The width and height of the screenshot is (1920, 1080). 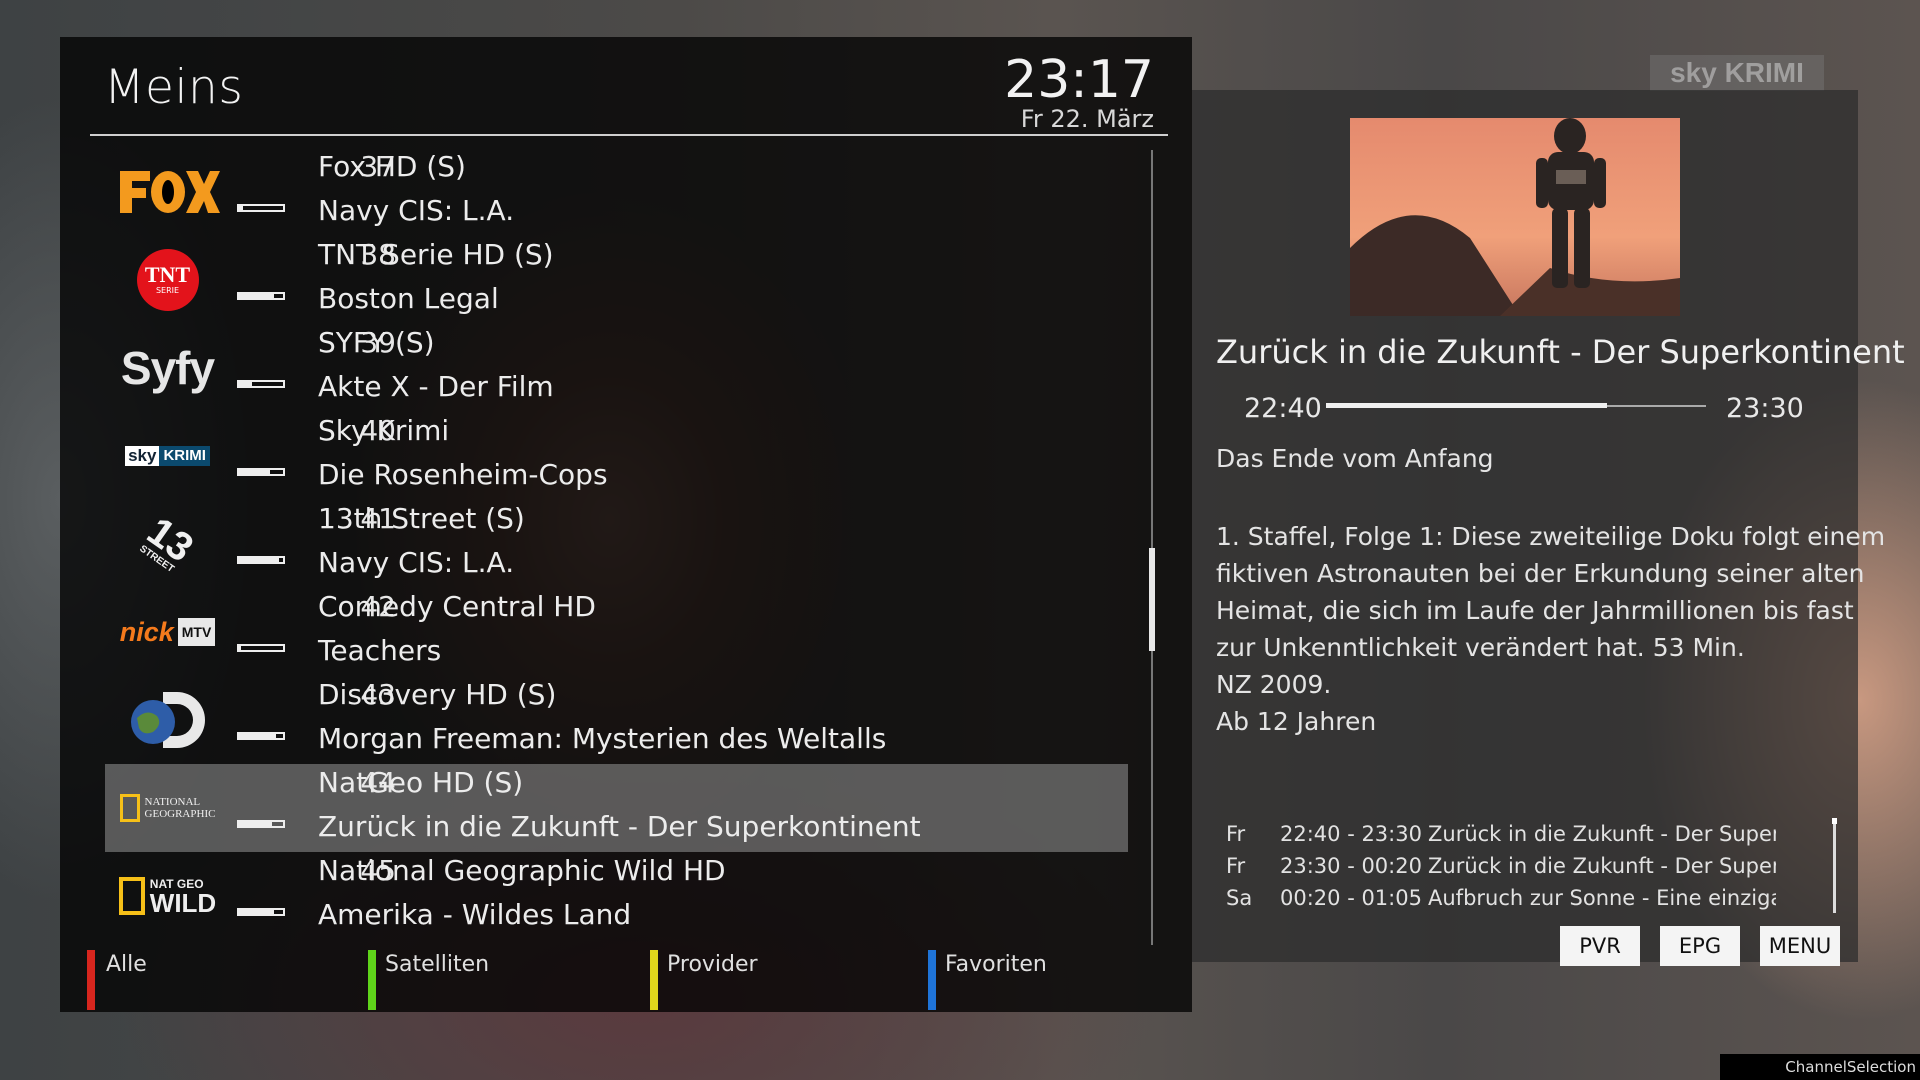 What do you see at coordinates (91, 980) in the screenshot?
I see `red-button-indicator` at bounding box center [91, 980].